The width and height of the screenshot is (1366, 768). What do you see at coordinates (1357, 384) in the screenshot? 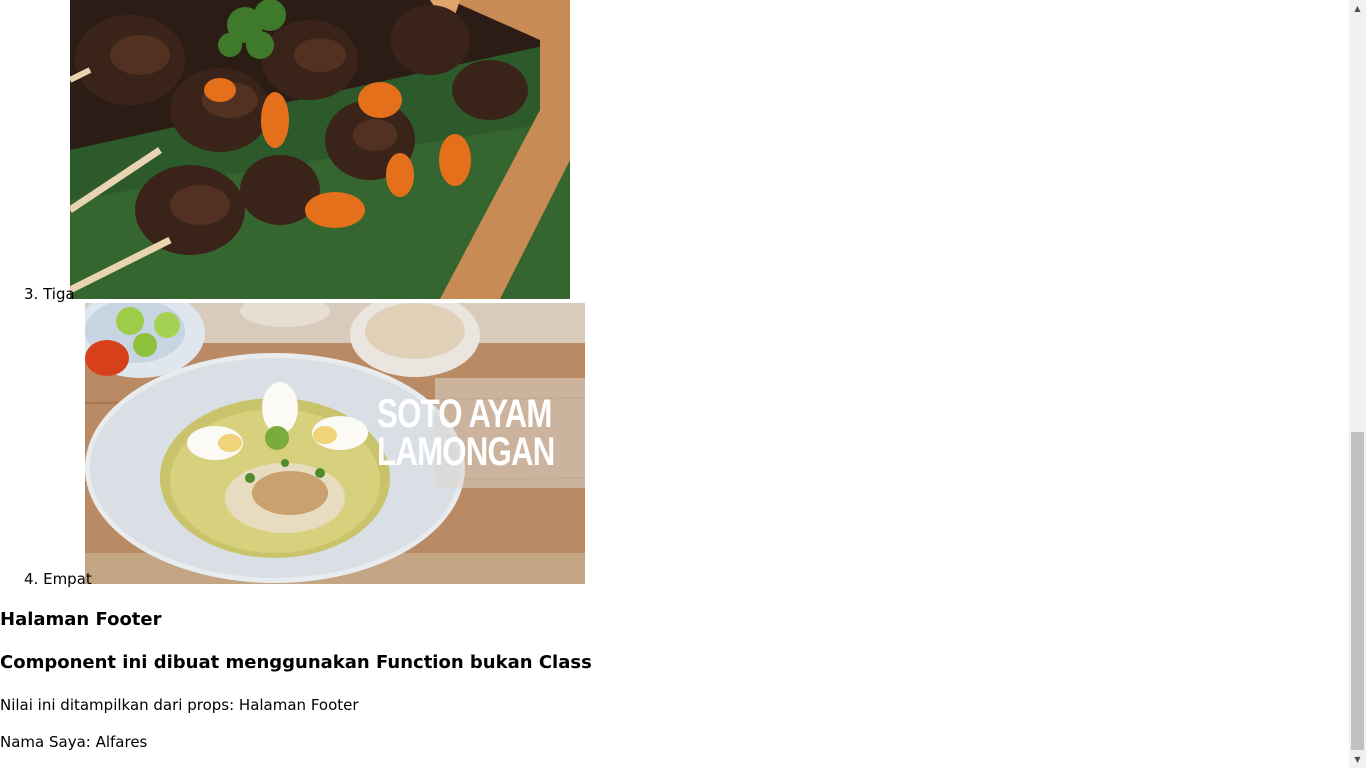
I see `vertical-scrollbar: ▲ ▼` at bounding box center [1357, 384].